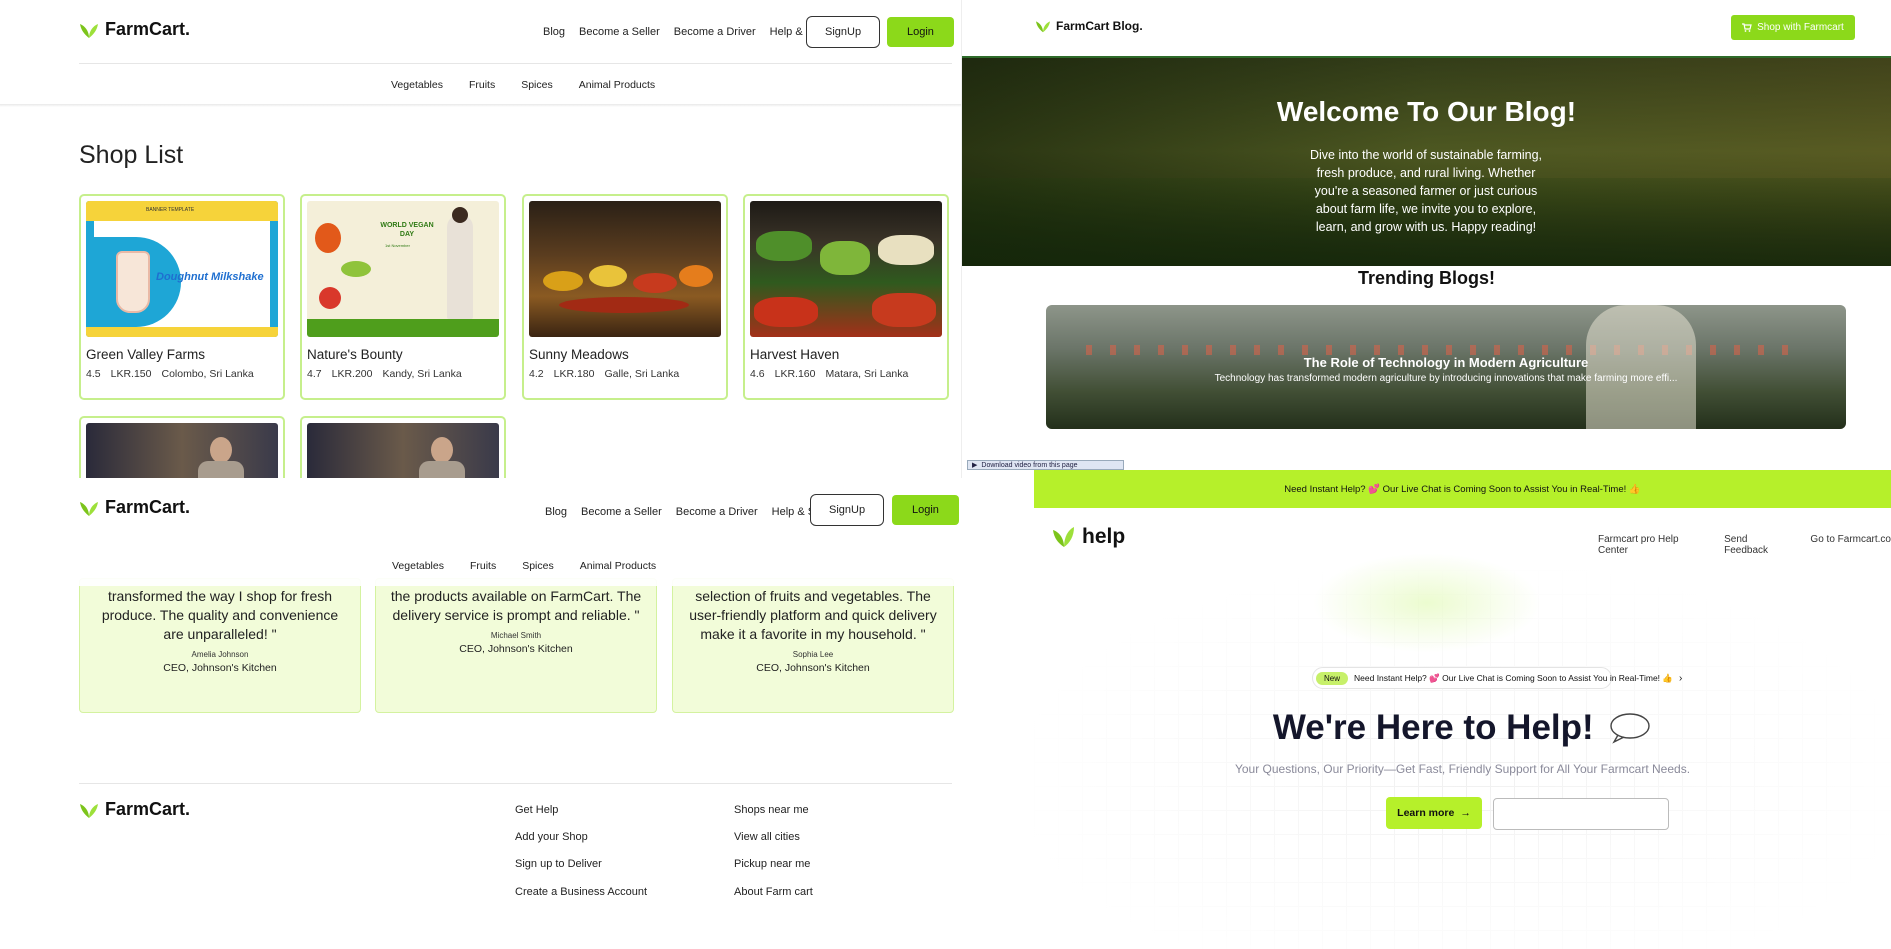 This screenshot has height=949, width=1891. What do you see at coordinates (1099, 26) in the screenshot?
I see `logo-text: FarmCart Blog.` at bounding box center [1099, 26].